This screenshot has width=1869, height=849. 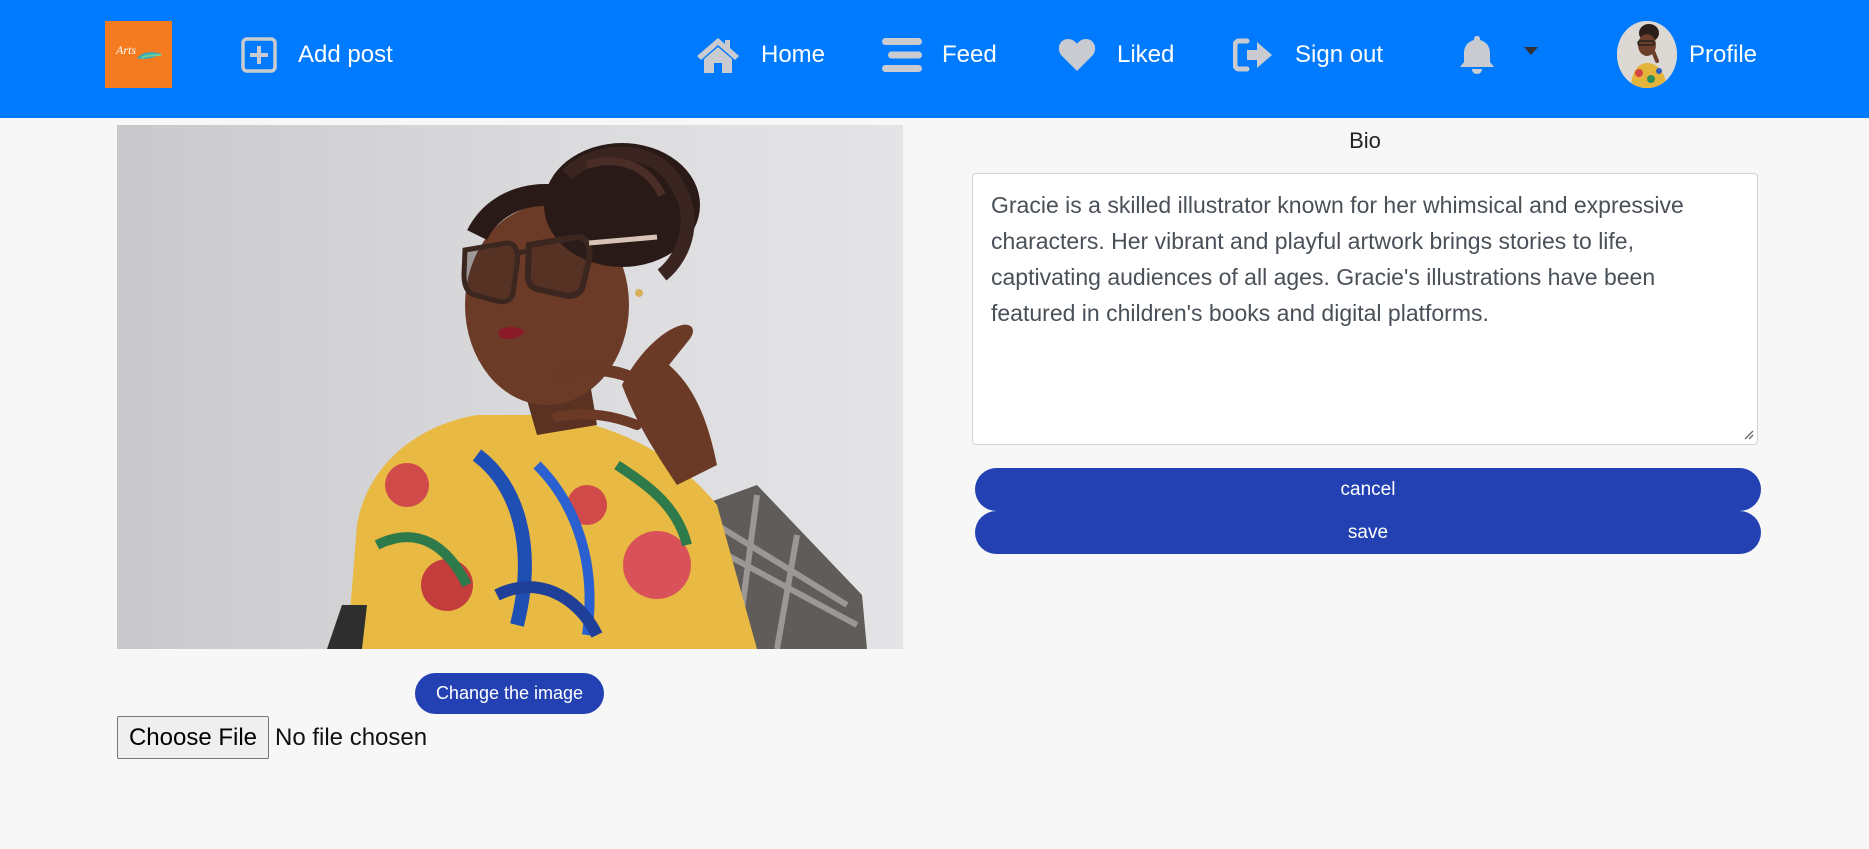 What do you see at coordinates (1115, 55) in the screenshot?
I see `nav-liked: Liked` at bounding box center [1115, 55].